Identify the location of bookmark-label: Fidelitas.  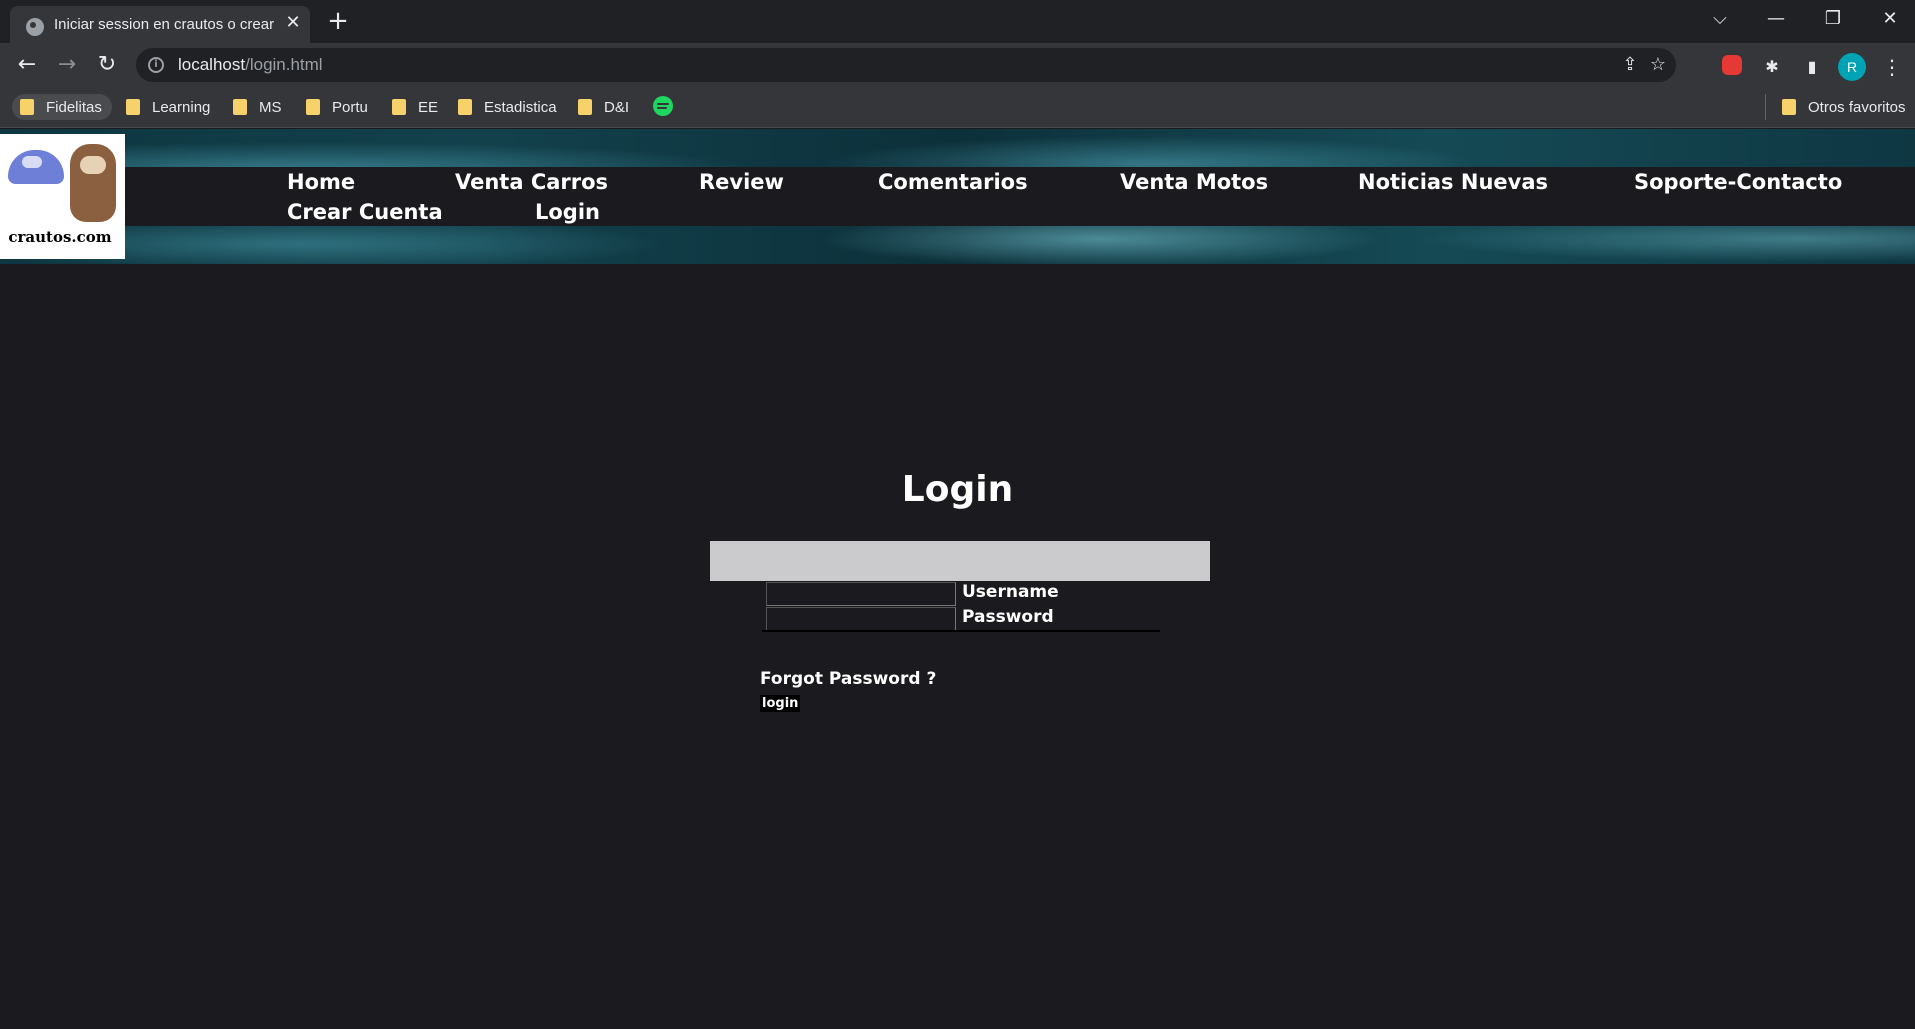
(74, 107).